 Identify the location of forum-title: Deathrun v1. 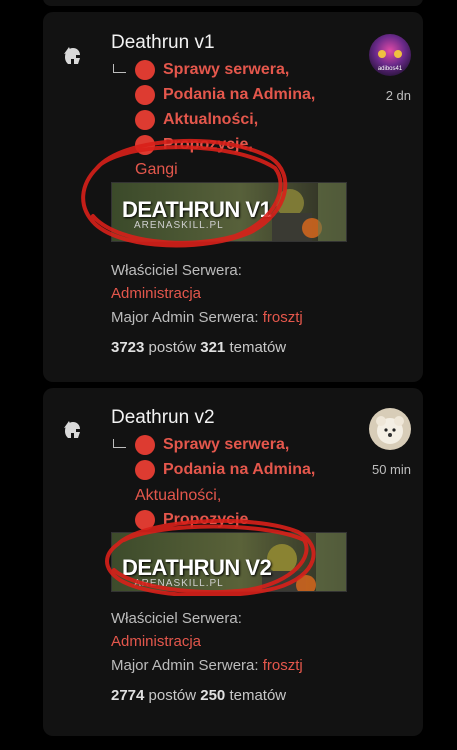
(163, 43).